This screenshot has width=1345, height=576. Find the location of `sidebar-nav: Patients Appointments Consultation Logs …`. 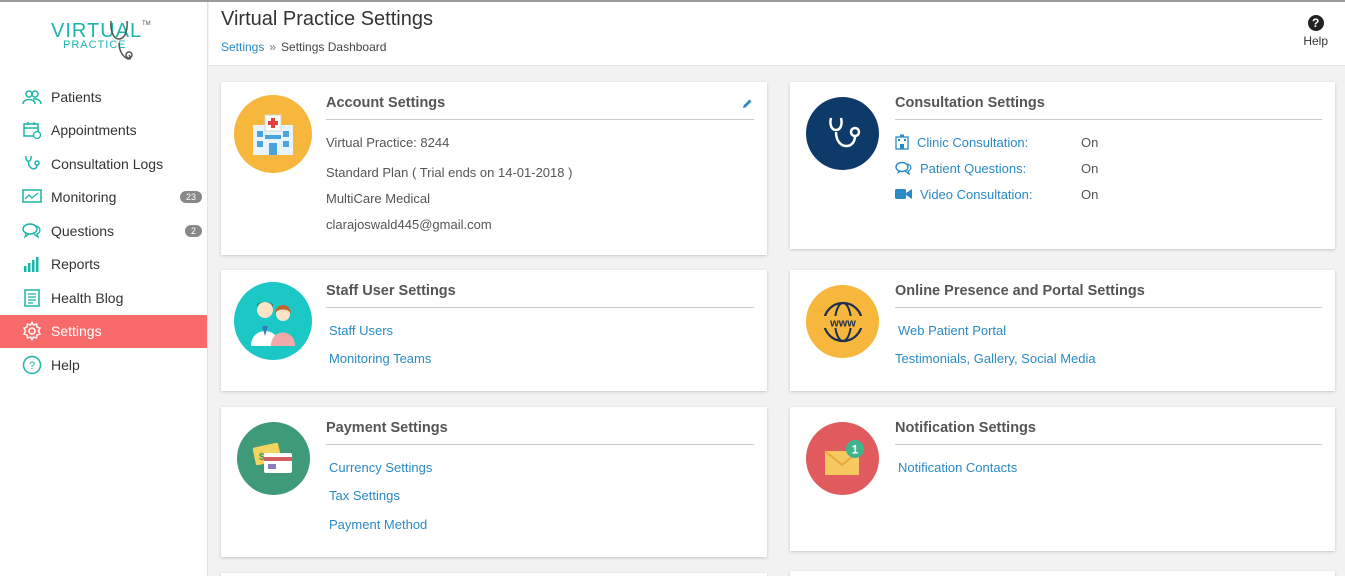

sidebar-nav: Patients Appointments Consultation Logs … is located at coordinates (103, 231).